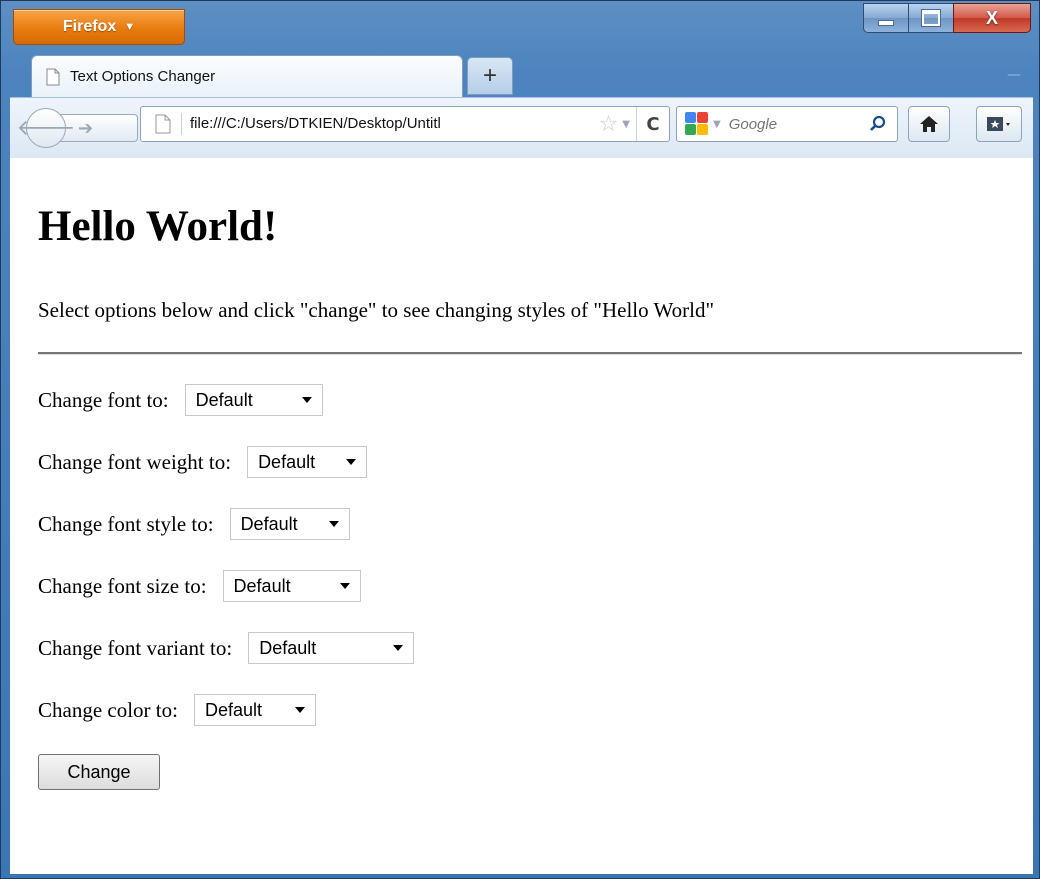  Describe the element at coordinates (233, 709) in the screenshot. I see `color-select-value: Default` at that location.